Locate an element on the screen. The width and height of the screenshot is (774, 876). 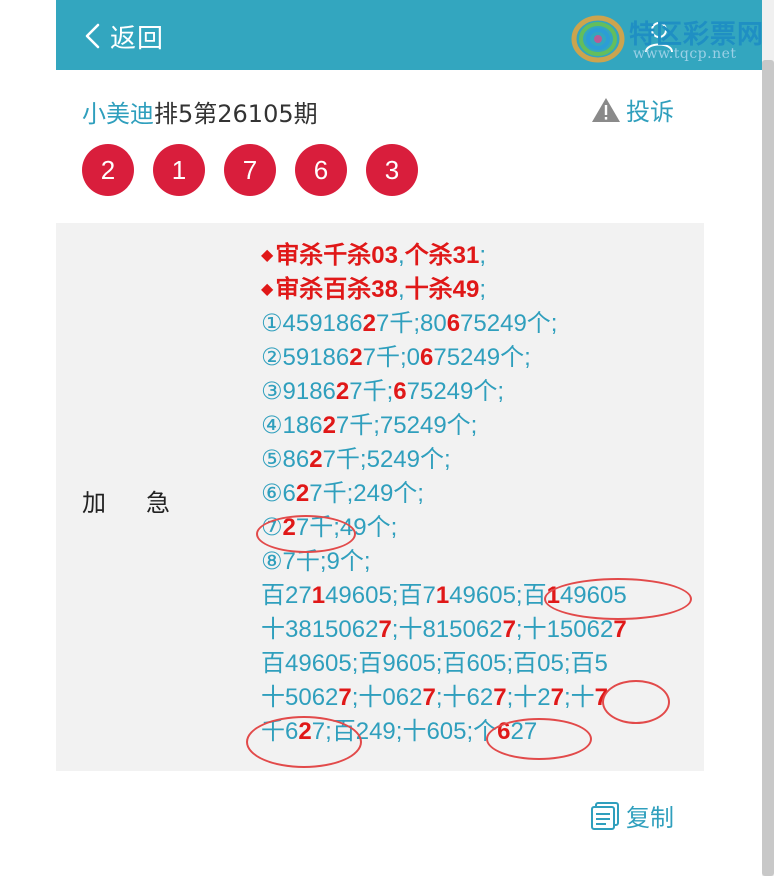
line-text: 百27 is located at coordinates (286, 595).